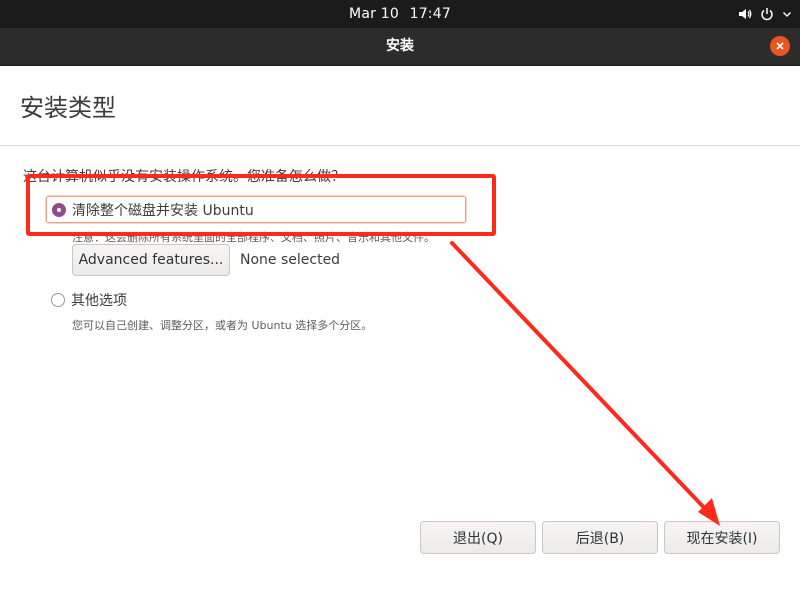  What do you see at coordinates (222, 325) in the screenshot?
I see `something-else-note: 您可以自己创建、调整分区，或者为 Ubuntu 选择多个分区。` at bounding box center [222, 325].